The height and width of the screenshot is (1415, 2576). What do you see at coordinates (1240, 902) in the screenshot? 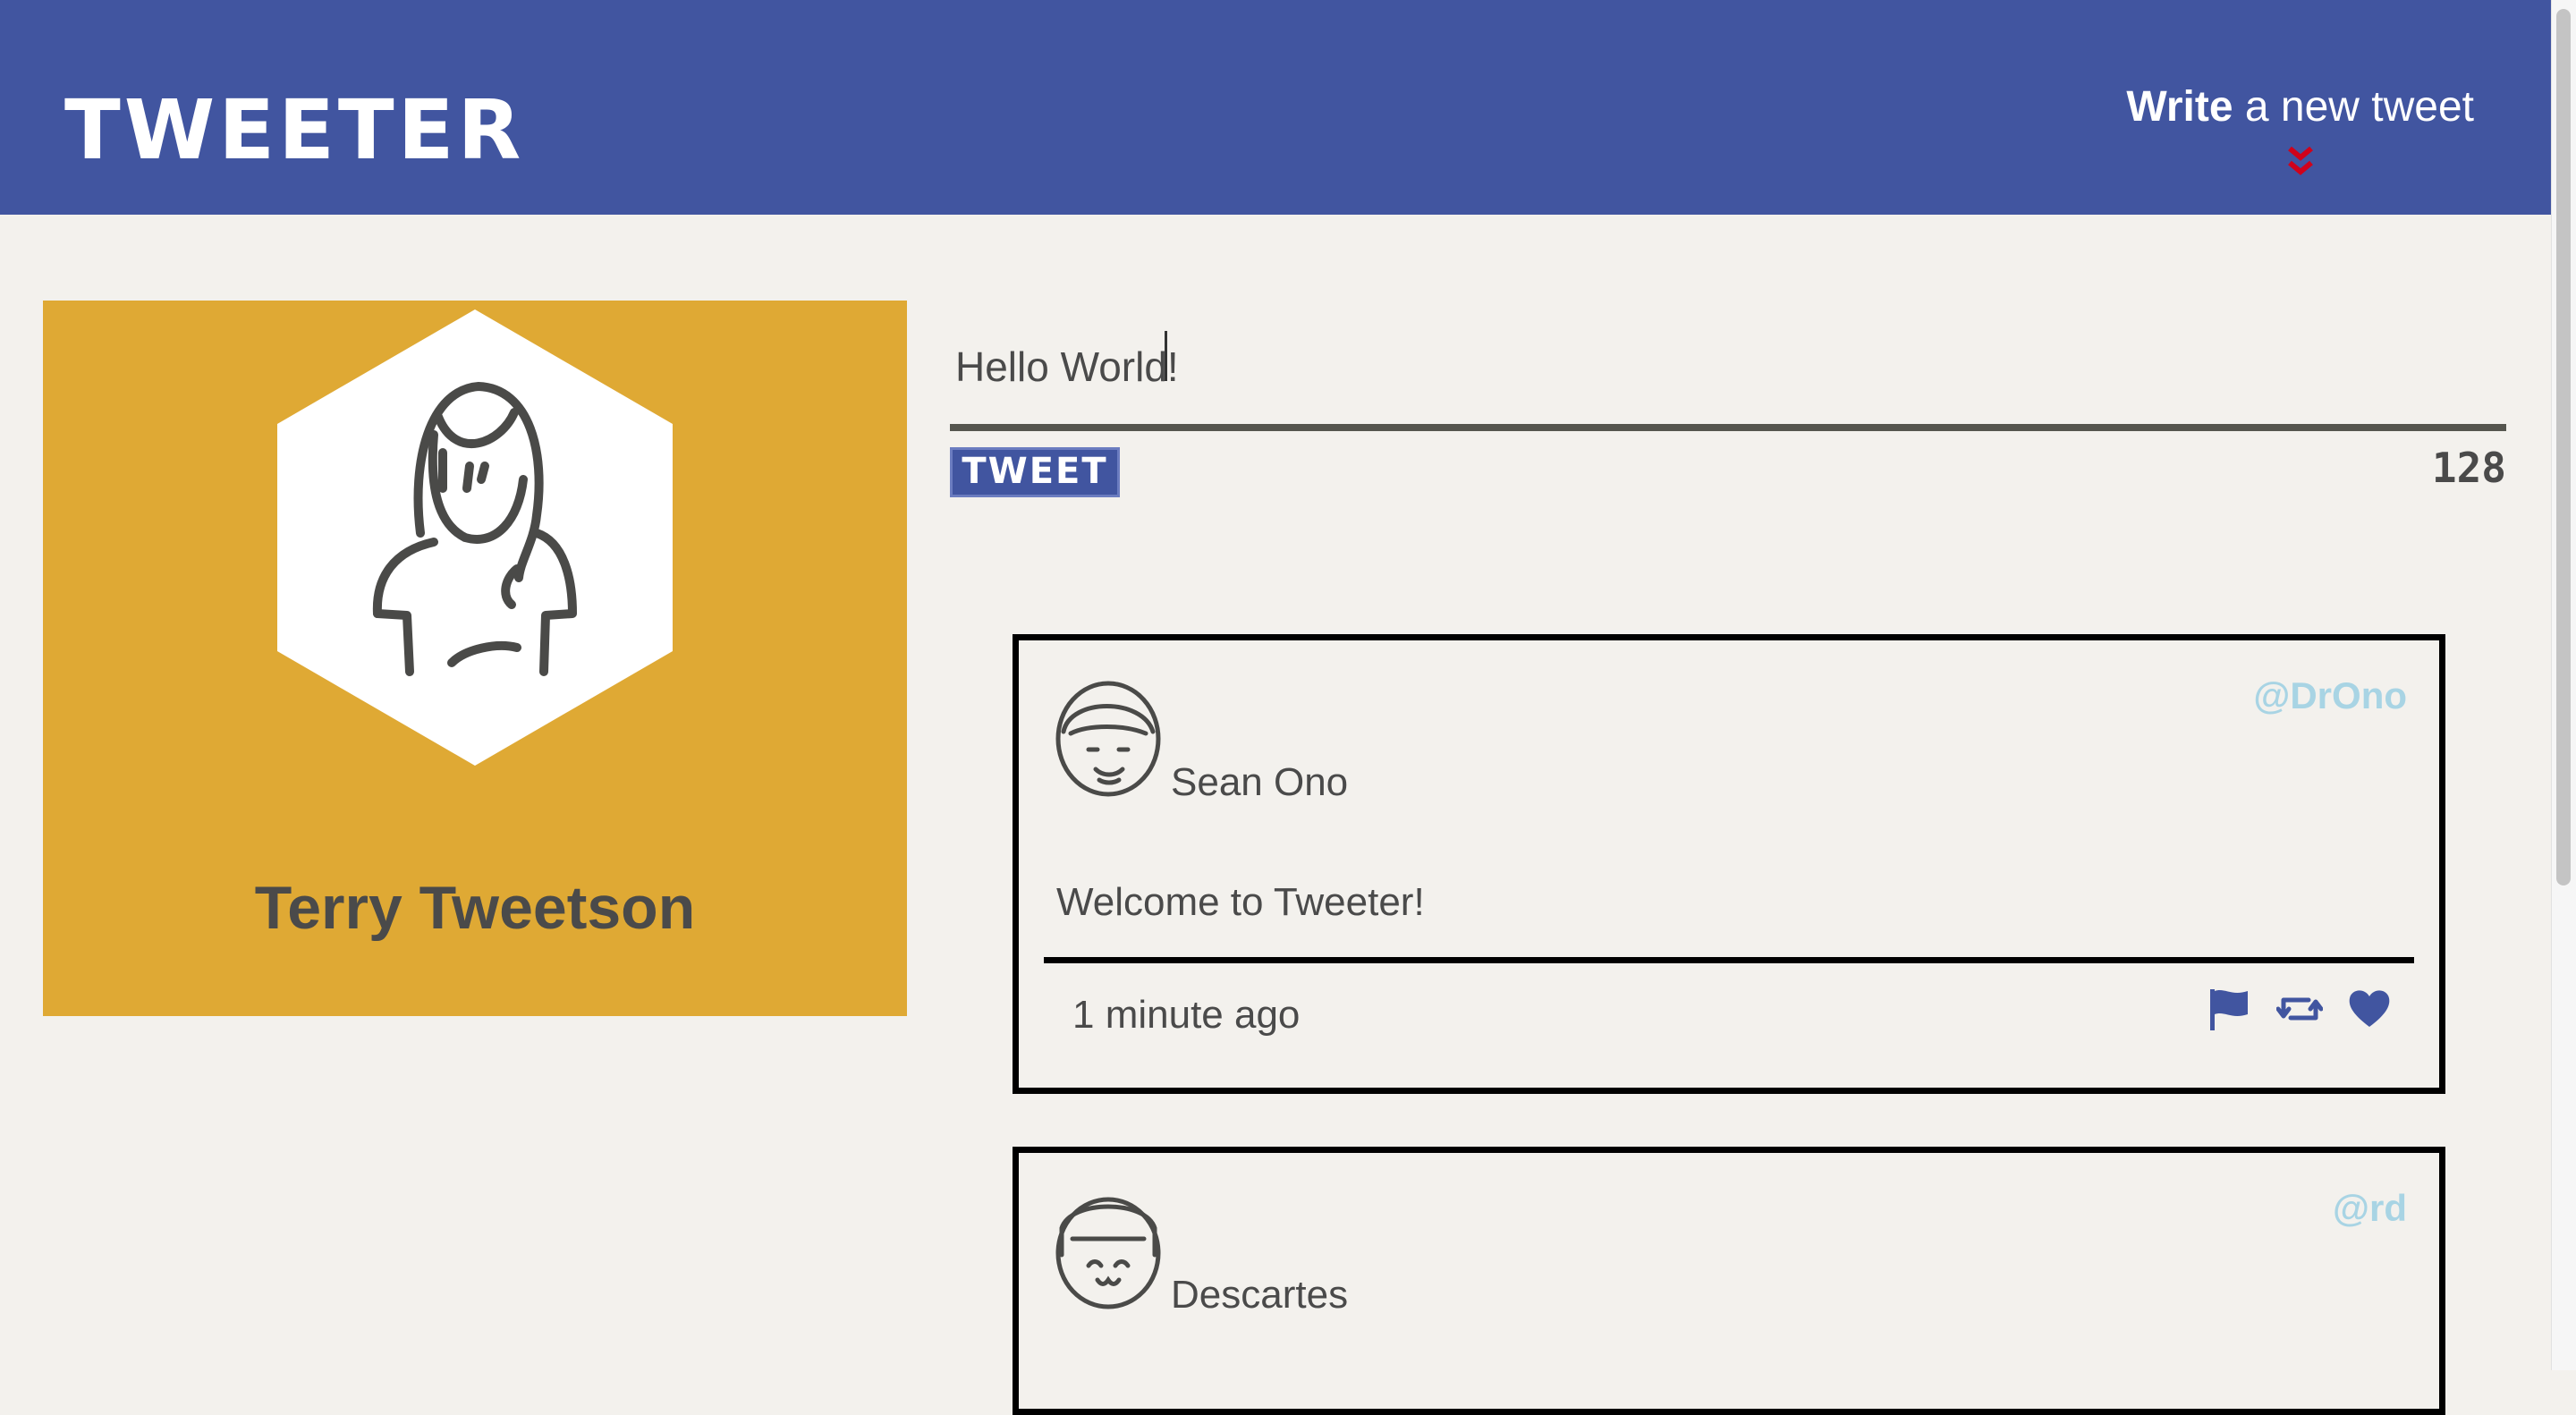
I see `tweet-body: Welcome to Tweeter!` at bounding box center [1240, 902].